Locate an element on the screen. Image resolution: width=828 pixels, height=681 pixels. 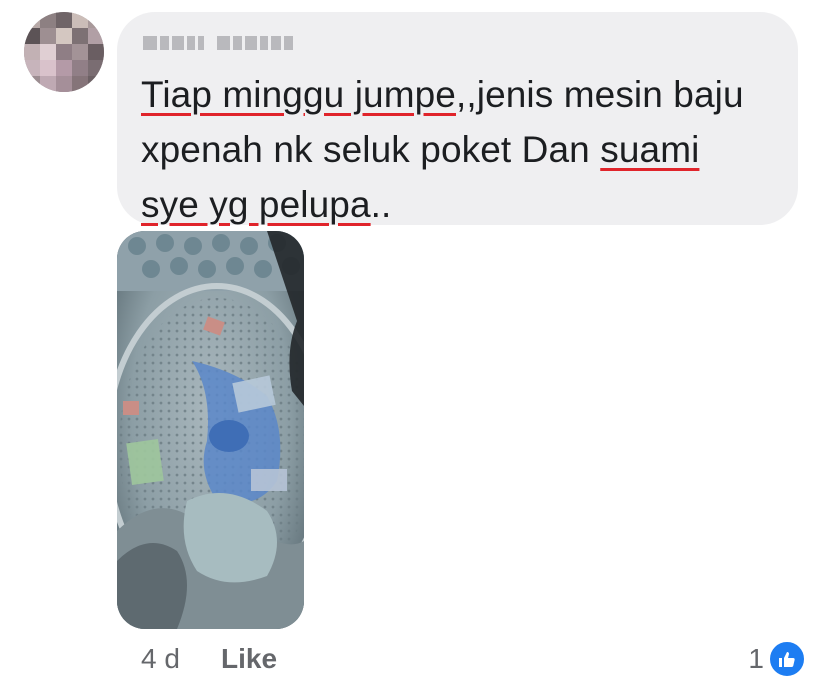
author-name-redacted is located at coordinates (218, 43).